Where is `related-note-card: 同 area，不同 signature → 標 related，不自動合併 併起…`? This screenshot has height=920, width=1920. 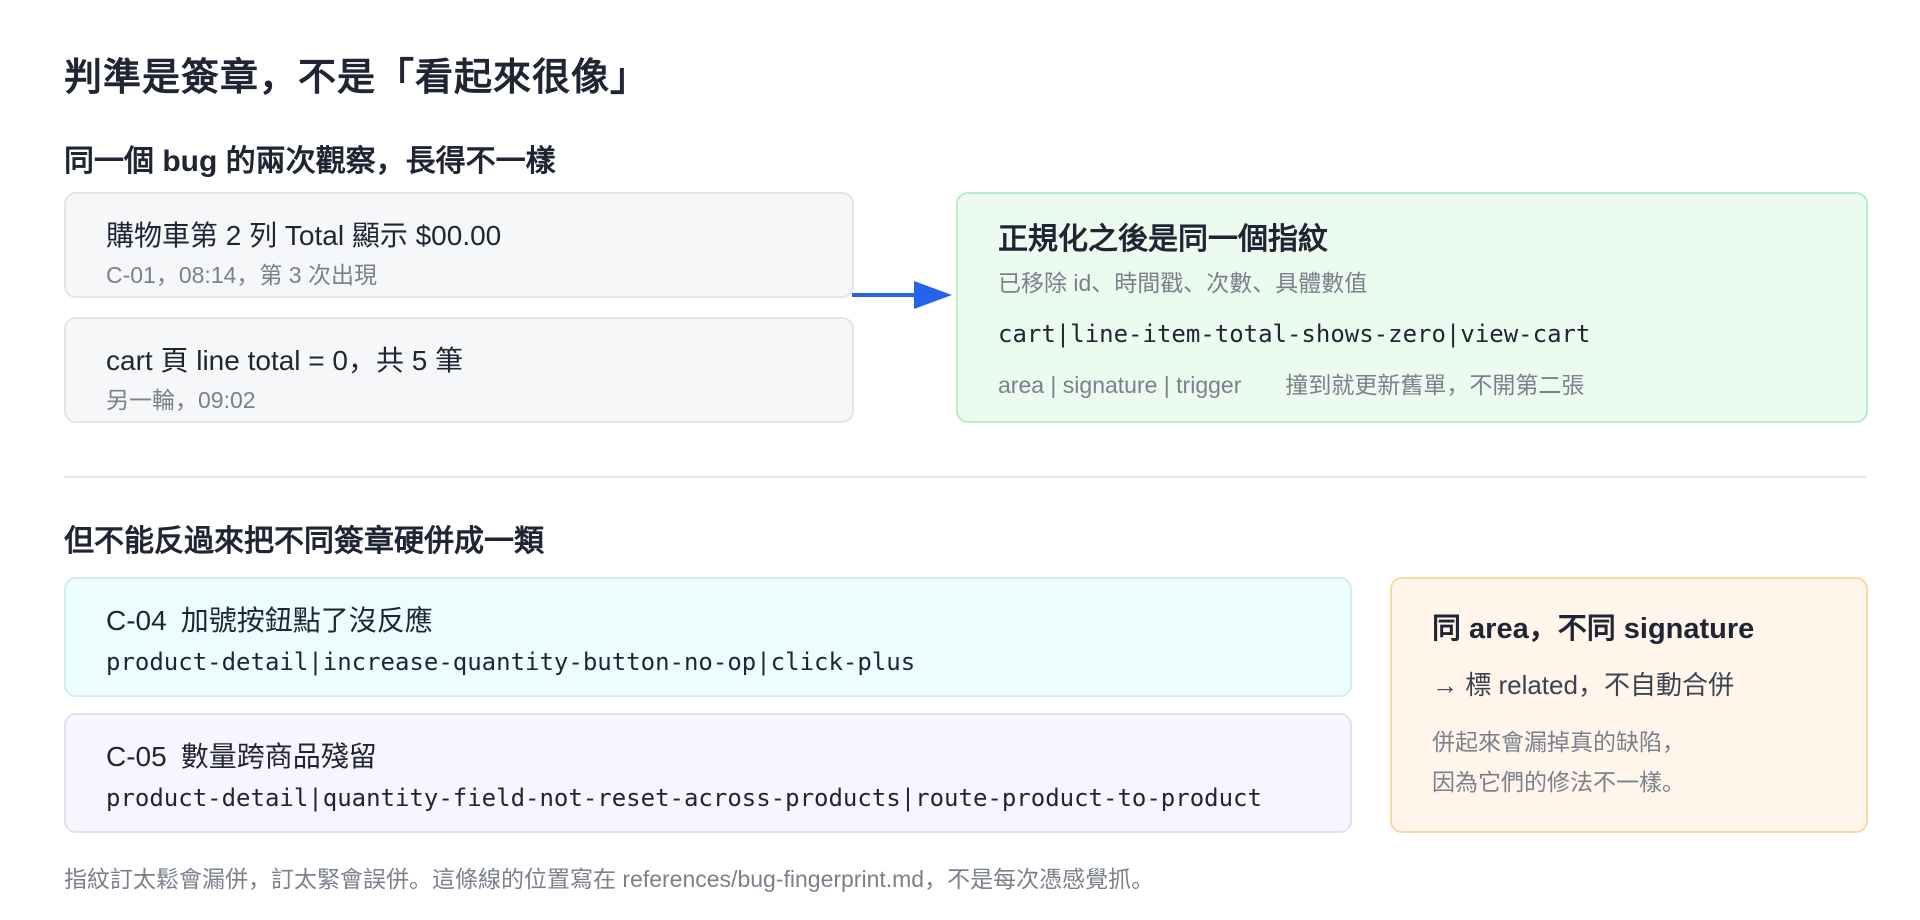 related-note-card: 同 area，不同 signature → 標 related，不自動合併 併起… is located at coordinates (1629, 705).